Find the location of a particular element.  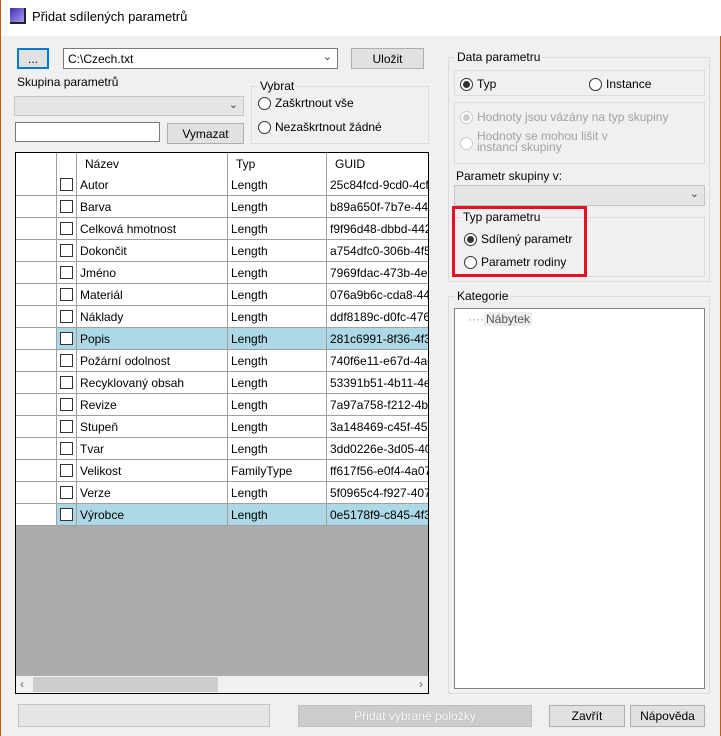

chevron-down-icon: ⌄ is located at coordinates (694, 194).